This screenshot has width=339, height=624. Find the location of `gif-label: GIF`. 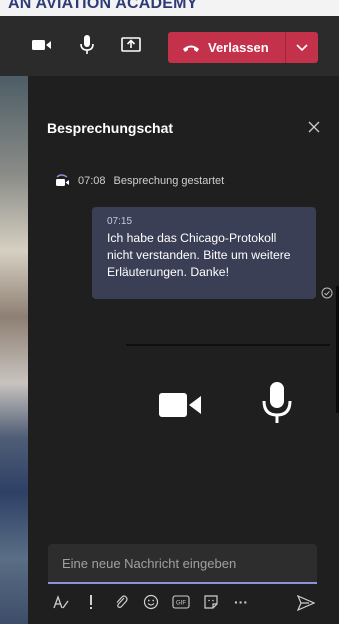

gif-label: GIF is located at coordinates (181, 604).